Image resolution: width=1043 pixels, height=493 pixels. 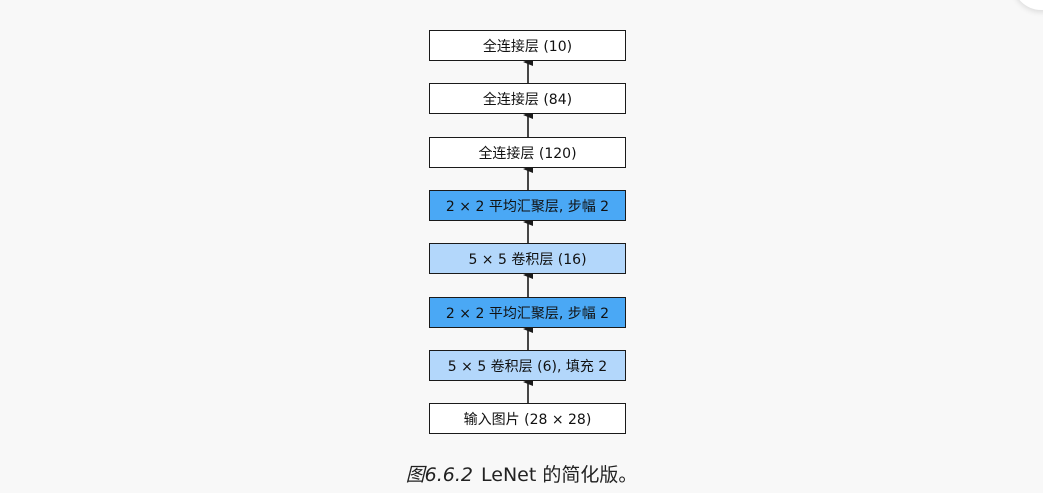 I want to click on caption-text: LeNet 的简化版。, so click(x=559, y=475).